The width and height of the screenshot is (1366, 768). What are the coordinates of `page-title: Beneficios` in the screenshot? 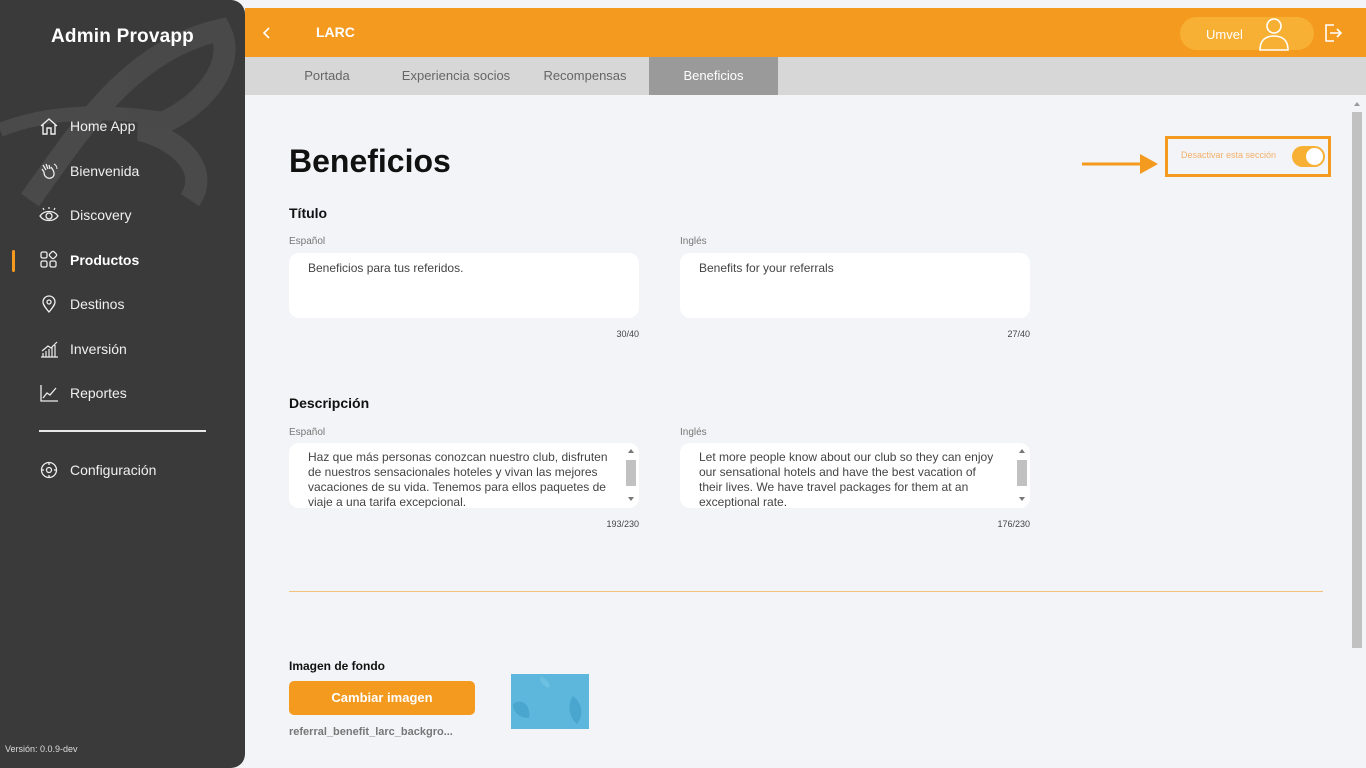 It's located at (370, 161).